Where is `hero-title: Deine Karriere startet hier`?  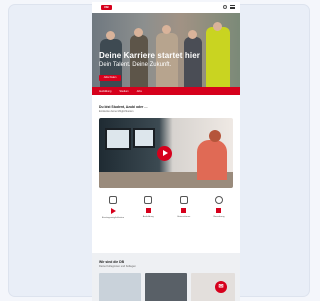 hero-title: Deine Karriere startet hier is located at coordinates (149, 55).